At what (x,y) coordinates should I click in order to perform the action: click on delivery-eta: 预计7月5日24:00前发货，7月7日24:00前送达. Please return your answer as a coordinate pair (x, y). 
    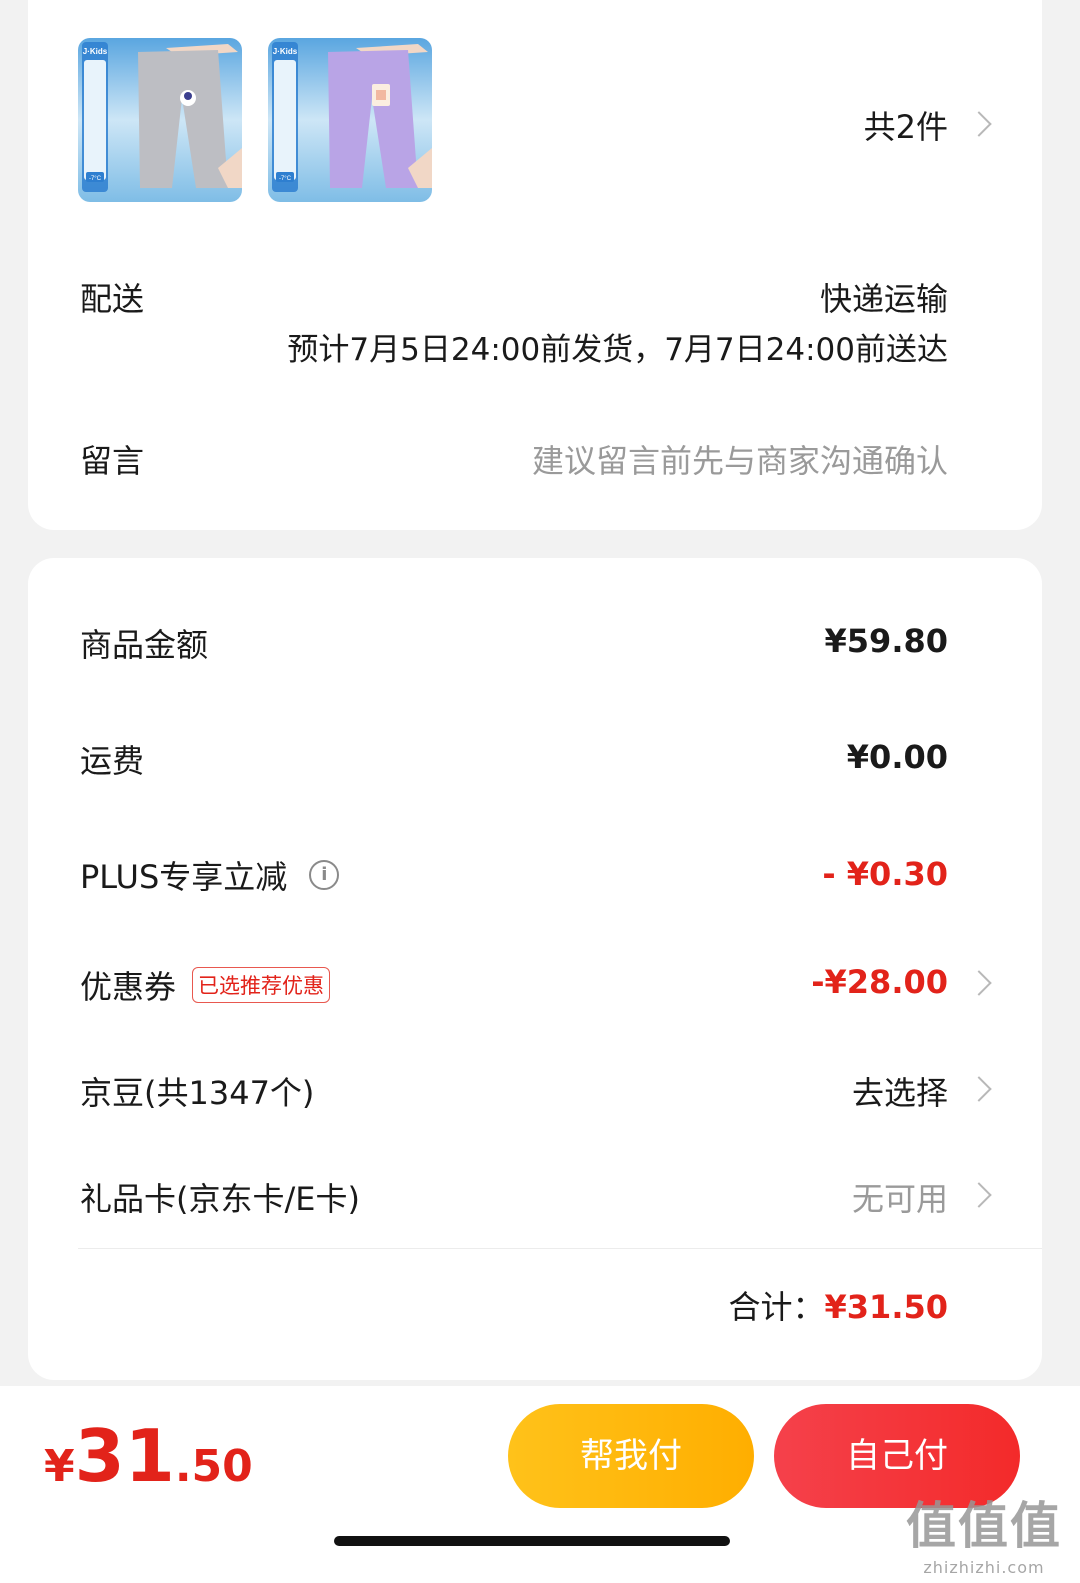
    Looking at the image, I should click on (617, 350).